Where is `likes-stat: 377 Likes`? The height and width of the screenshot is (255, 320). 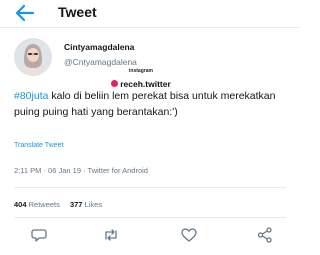
likes-stat: 377 Likes is located at coordinates (86, 204).